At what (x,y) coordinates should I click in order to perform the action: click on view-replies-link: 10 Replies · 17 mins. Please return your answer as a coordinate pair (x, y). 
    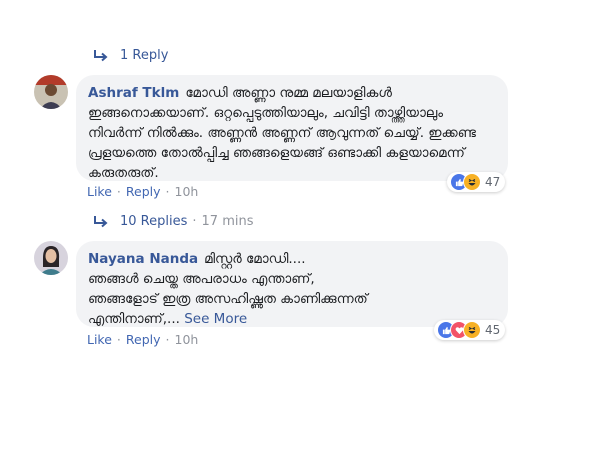
    Looking at the image, I should click on (172, 221).